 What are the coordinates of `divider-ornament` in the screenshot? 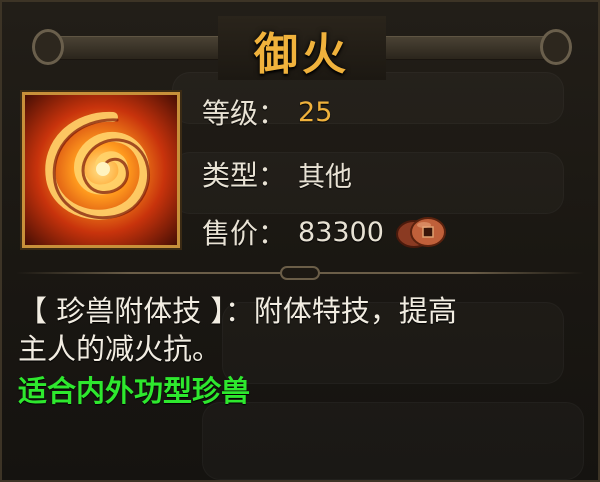 It's located at (300, 273).